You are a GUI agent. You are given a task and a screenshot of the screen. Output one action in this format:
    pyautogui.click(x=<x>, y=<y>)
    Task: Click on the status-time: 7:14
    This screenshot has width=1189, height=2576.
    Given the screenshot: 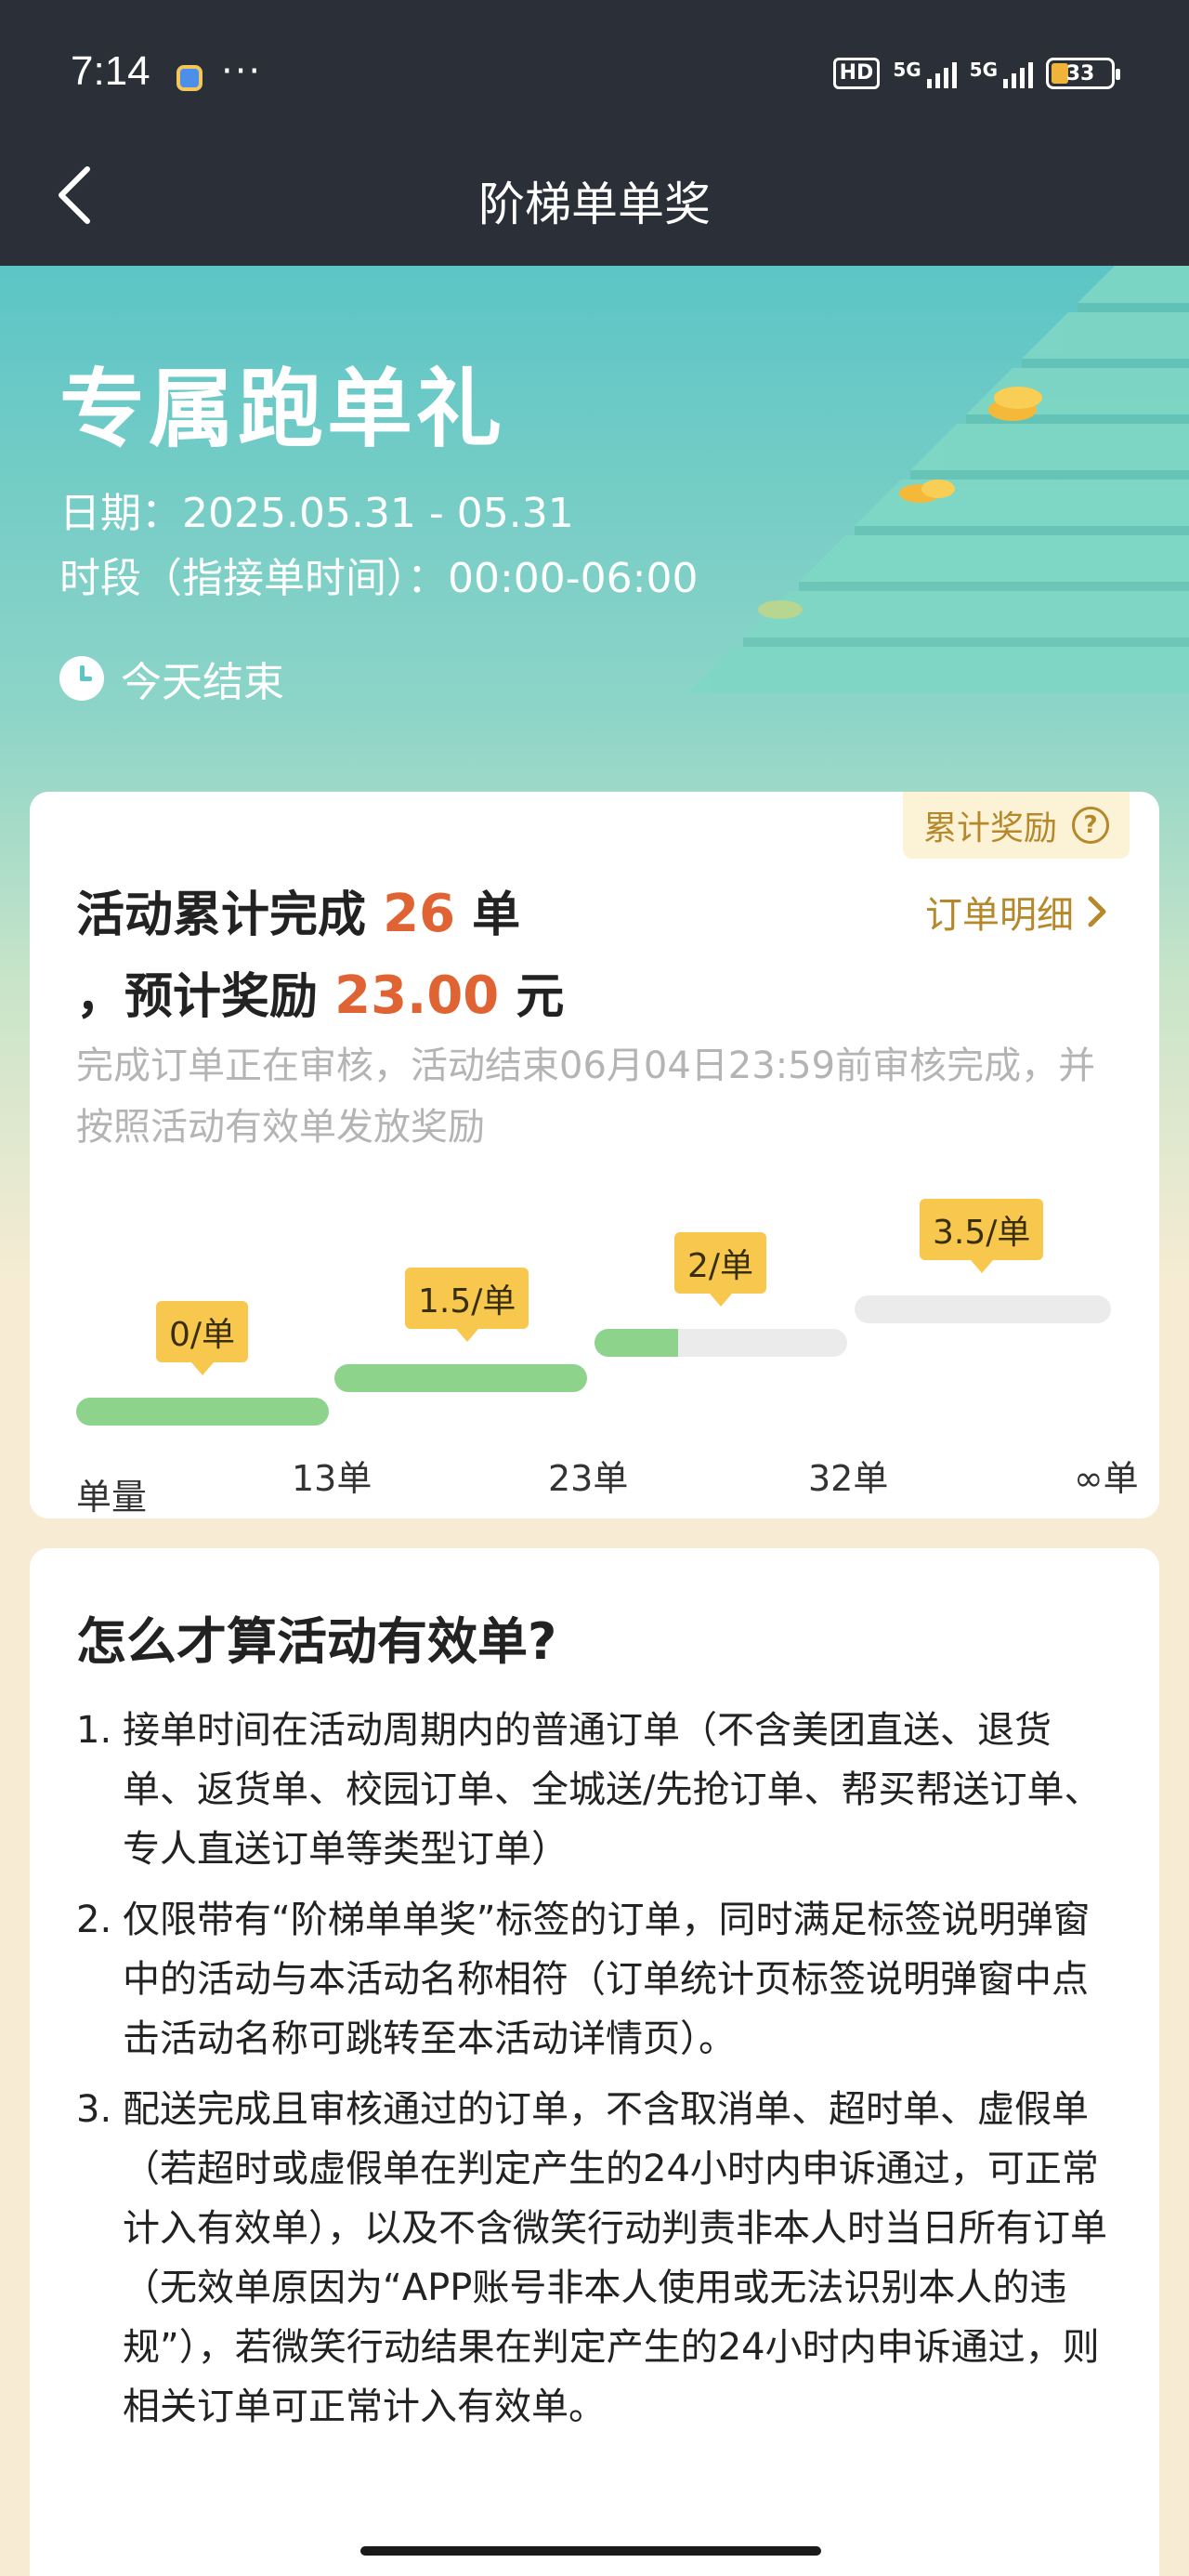 What is the action you would take?
    pyautogui.click(x=110, y=71)
    